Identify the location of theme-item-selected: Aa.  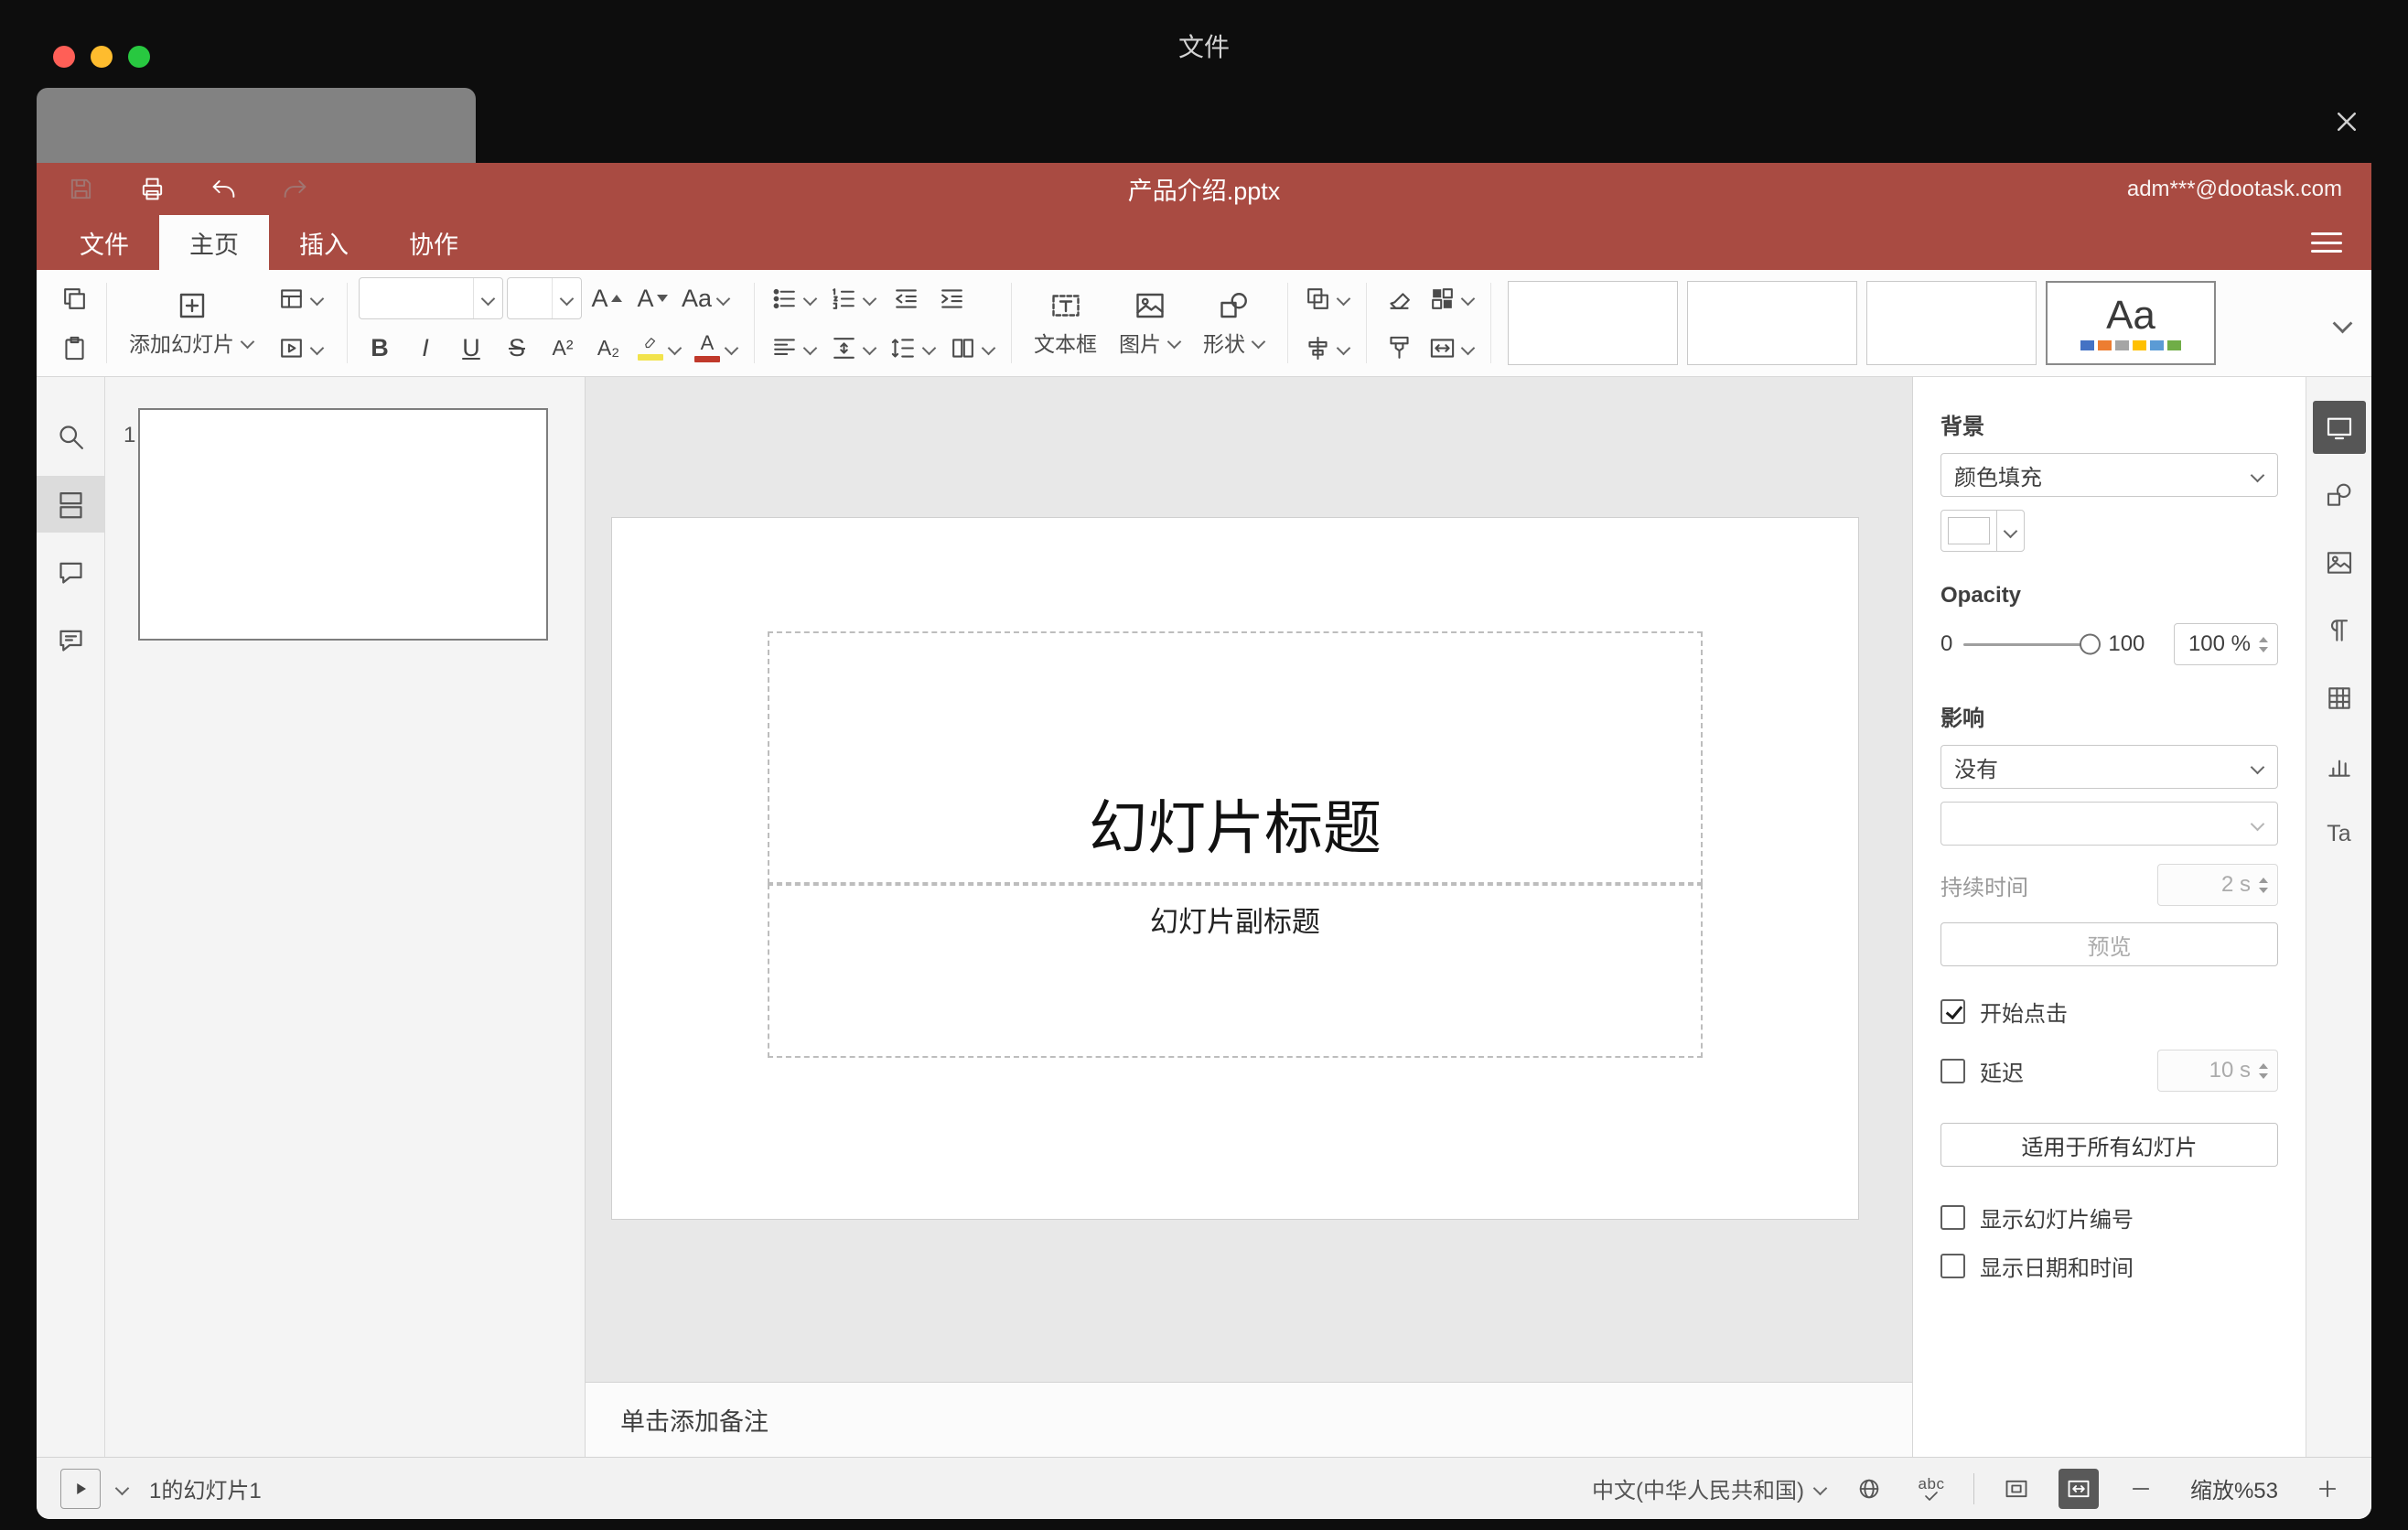
(2131, 323).